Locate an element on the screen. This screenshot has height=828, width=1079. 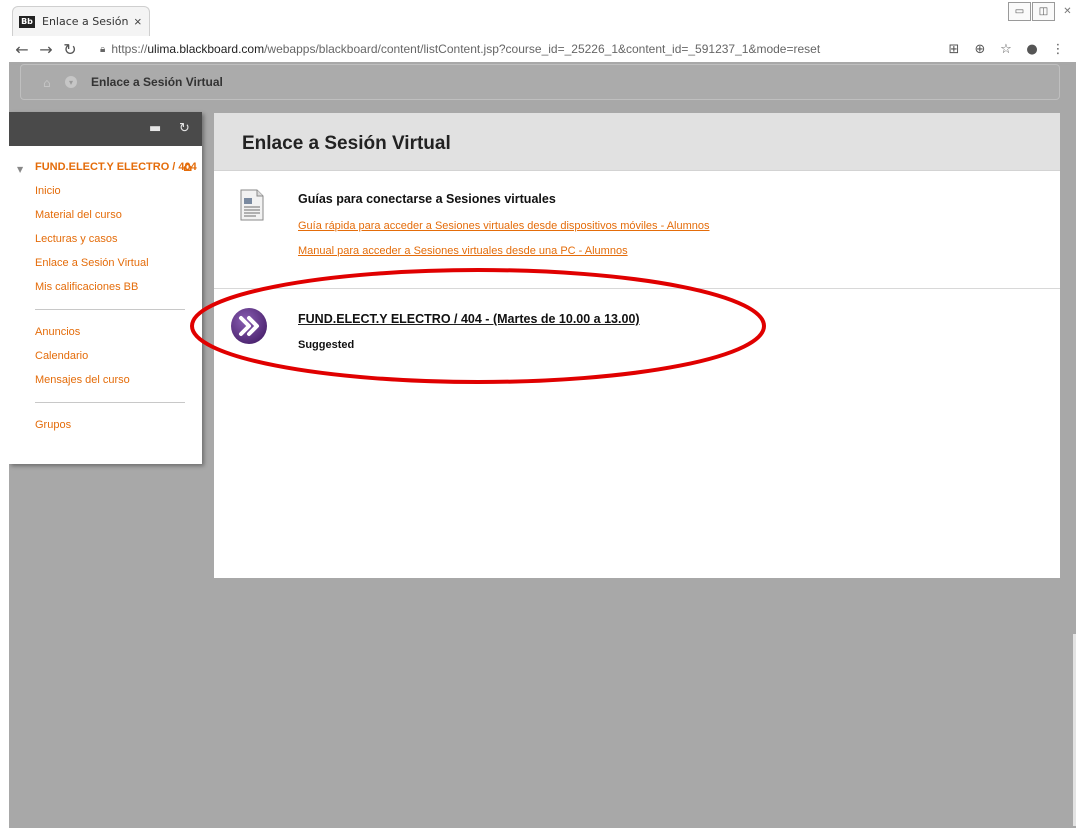
course-title: ▼ FUND.ELECT.Y ELECTRO / 404 ⌂ is located at coordinates (105, 168).